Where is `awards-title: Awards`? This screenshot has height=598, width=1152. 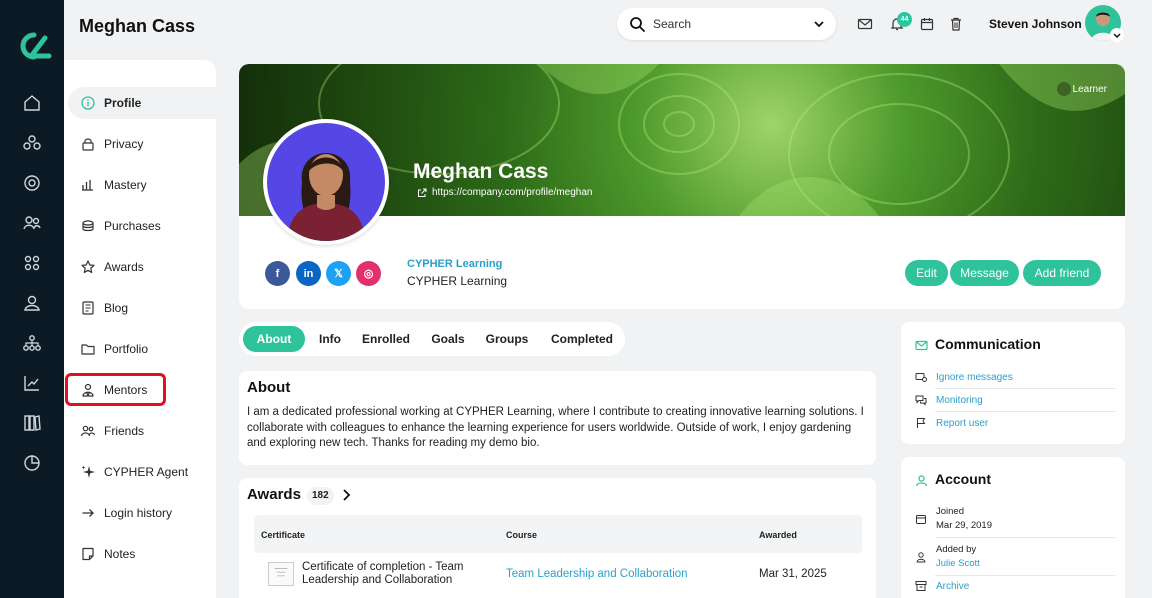 awards-title: Awards is located at coordinates (274, 494).